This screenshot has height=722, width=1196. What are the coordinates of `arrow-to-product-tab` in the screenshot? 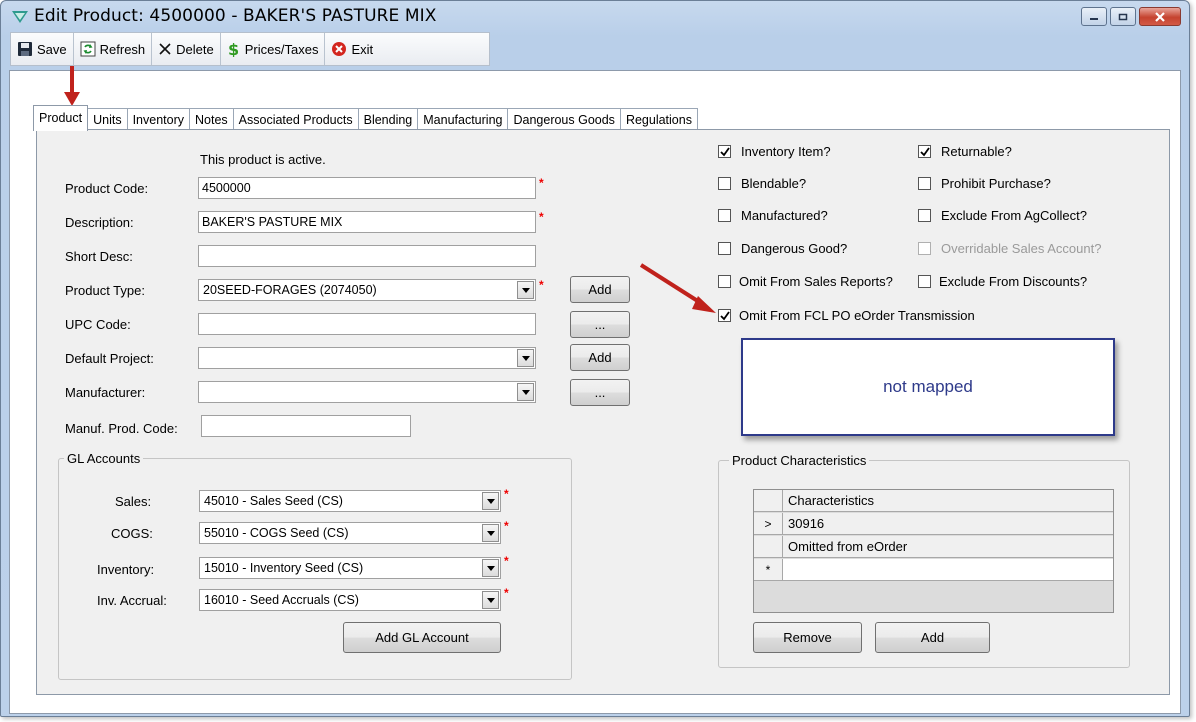 It's located at (72, 86).